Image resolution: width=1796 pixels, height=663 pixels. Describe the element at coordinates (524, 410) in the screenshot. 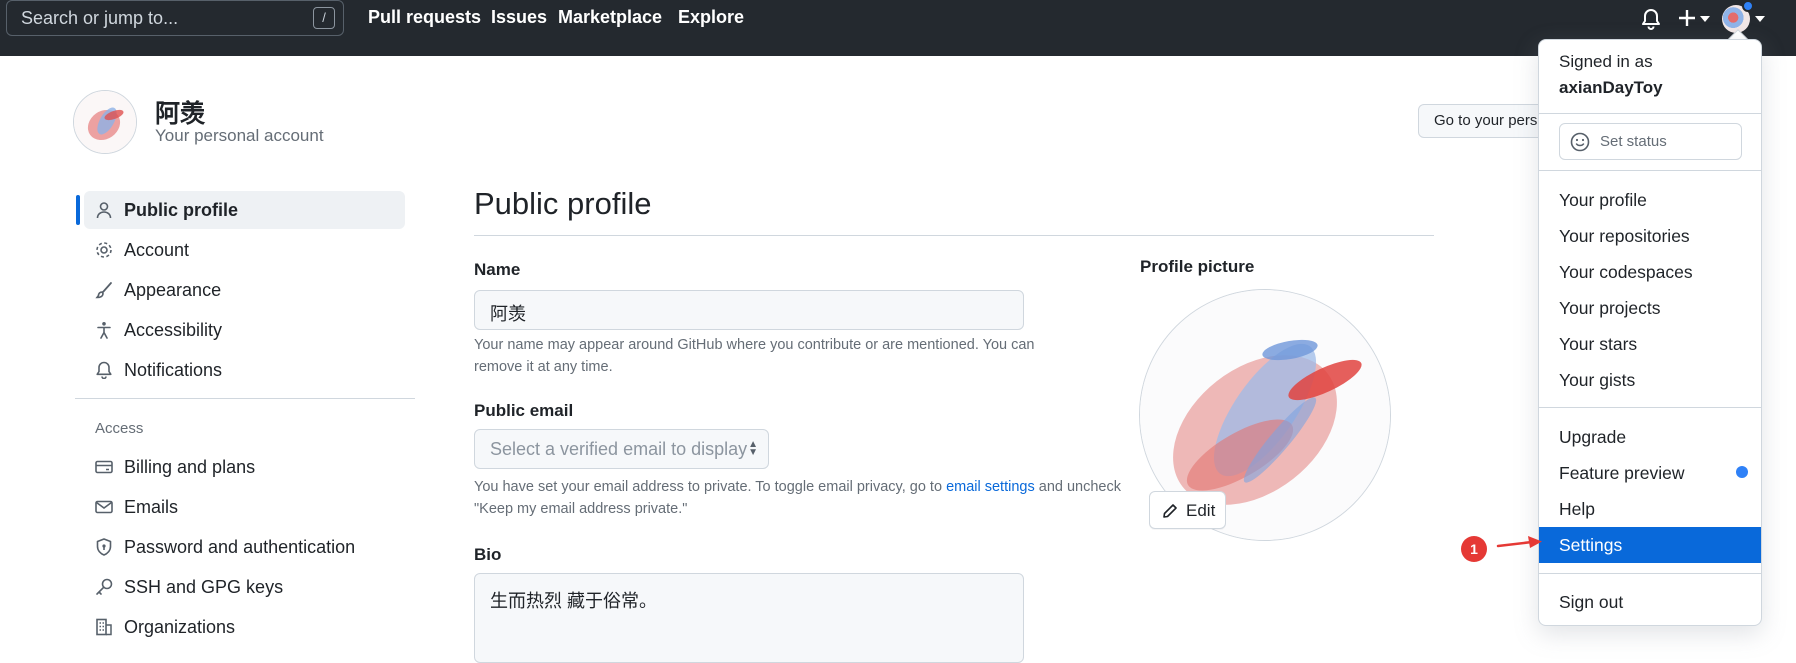

I see `public-email-label: Public email` at that location.